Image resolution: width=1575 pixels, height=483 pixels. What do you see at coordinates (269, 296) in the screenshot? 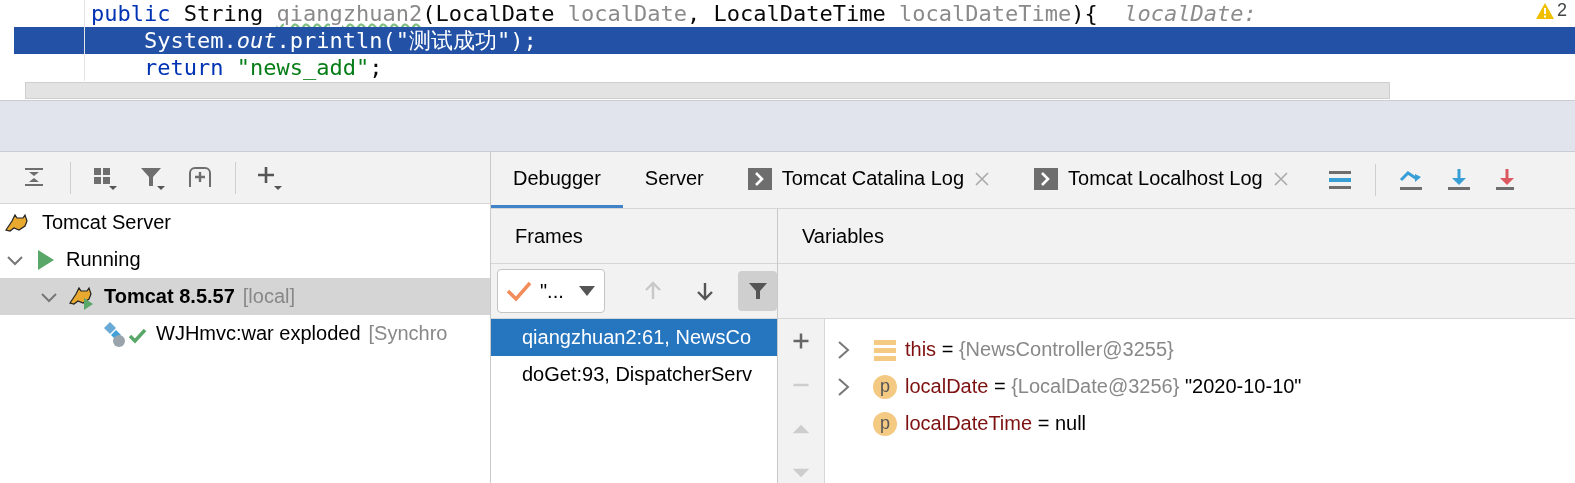
I see `node-detail: [local]` at bounding box center [269, 296].